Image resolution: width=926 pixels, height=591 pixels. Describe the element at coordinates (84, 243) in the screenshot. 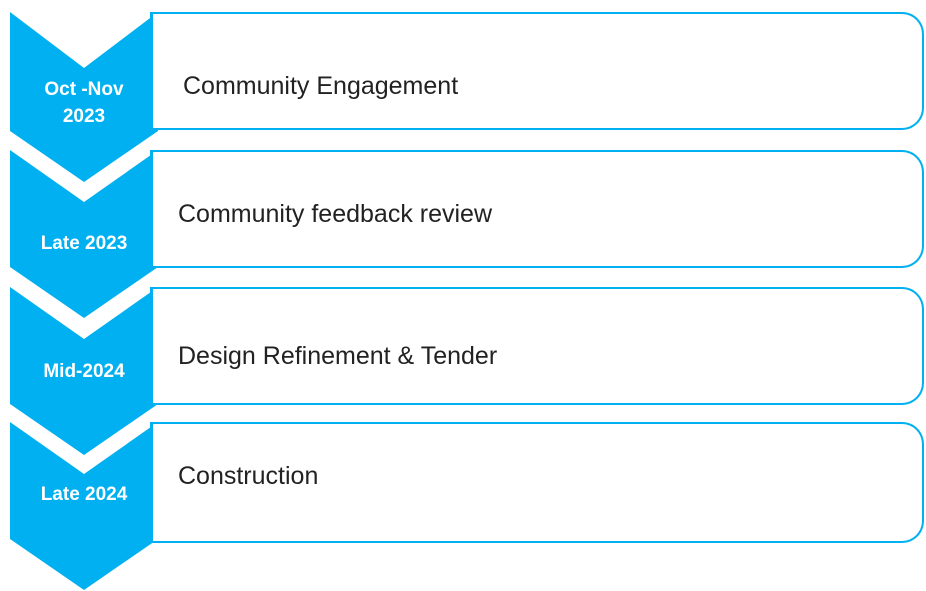

I see `stage-period-label: Late 2023` at that location.